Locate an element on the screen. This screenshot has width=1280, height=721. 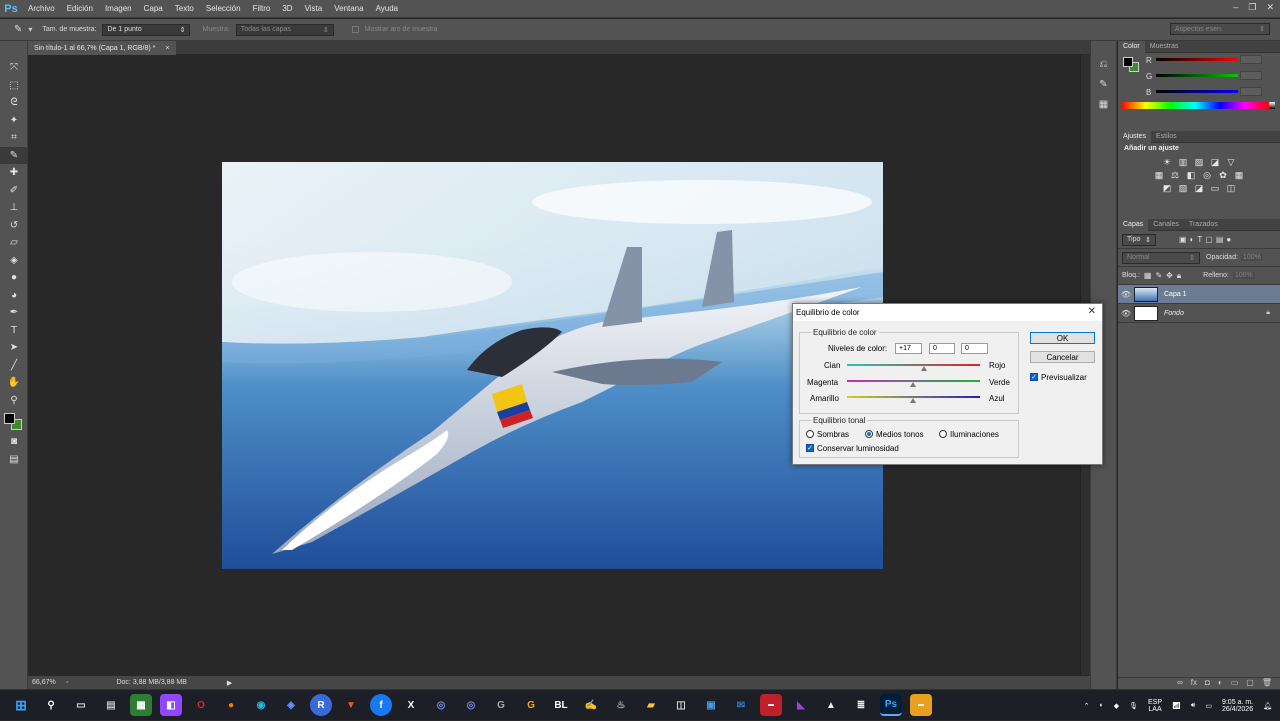
bl-app-icon: BL is located at coordinates (561, 705).